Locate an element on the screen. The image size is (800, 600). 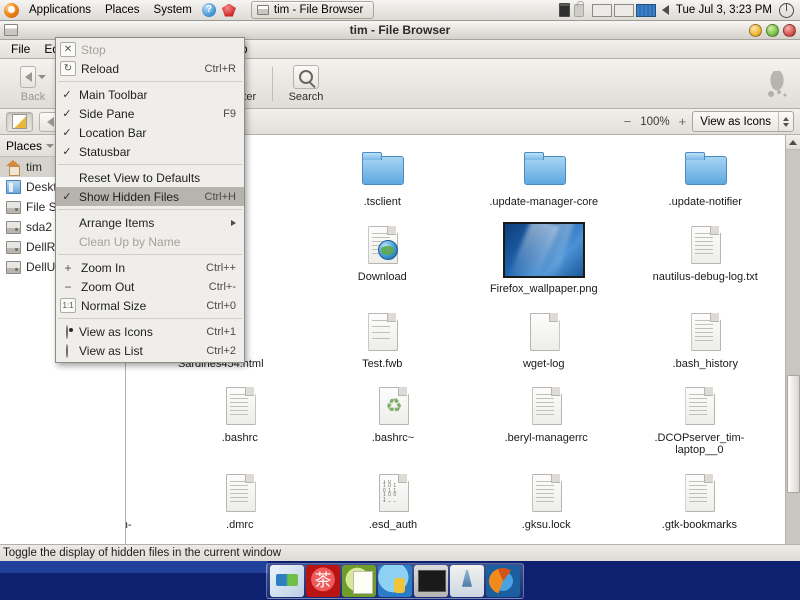
window-controls is located at coordinates (772, 30).